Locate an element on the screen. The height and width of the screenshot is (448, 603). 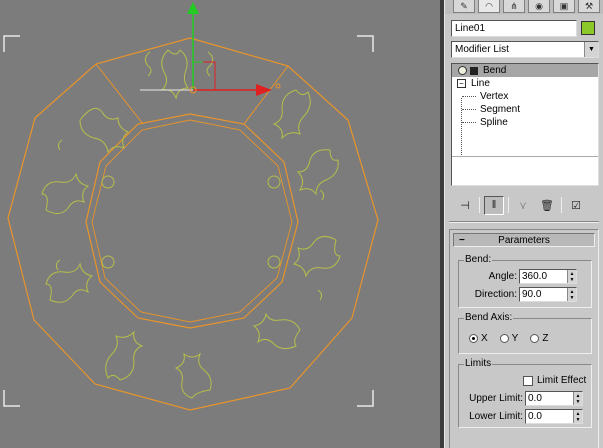
command-panel-tabs: ✎ ◠ ⋔ ◉ ▣ ⚒ is located at coordinates (524, 7).